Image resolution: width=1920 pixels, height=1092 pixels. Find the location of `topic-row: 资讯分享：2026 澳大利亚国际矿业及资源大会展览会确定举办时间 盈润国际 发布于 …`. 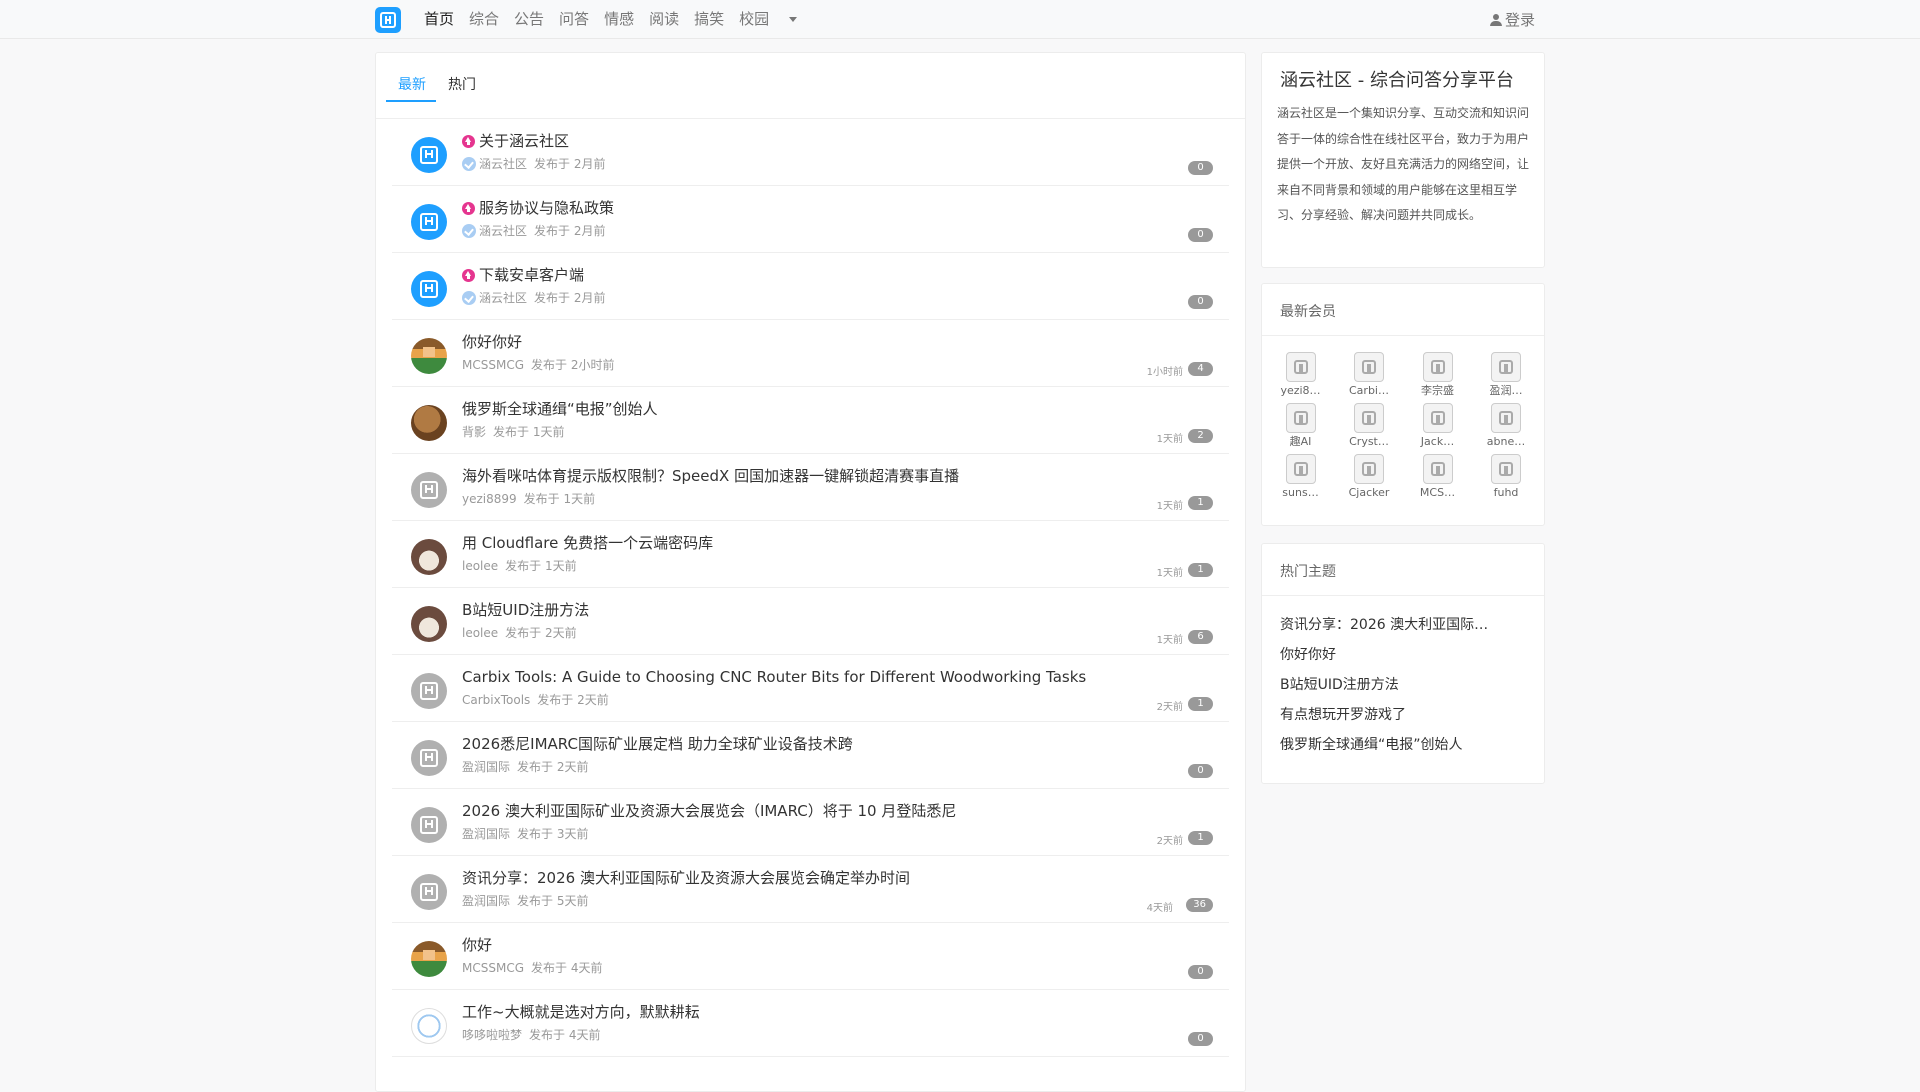

topic-row: 资讯分享：2026 澳大利亚国际矿业及资源大会展览会确定举办时间 盈润国际 发布于 … is located at coordinates (810, 889).